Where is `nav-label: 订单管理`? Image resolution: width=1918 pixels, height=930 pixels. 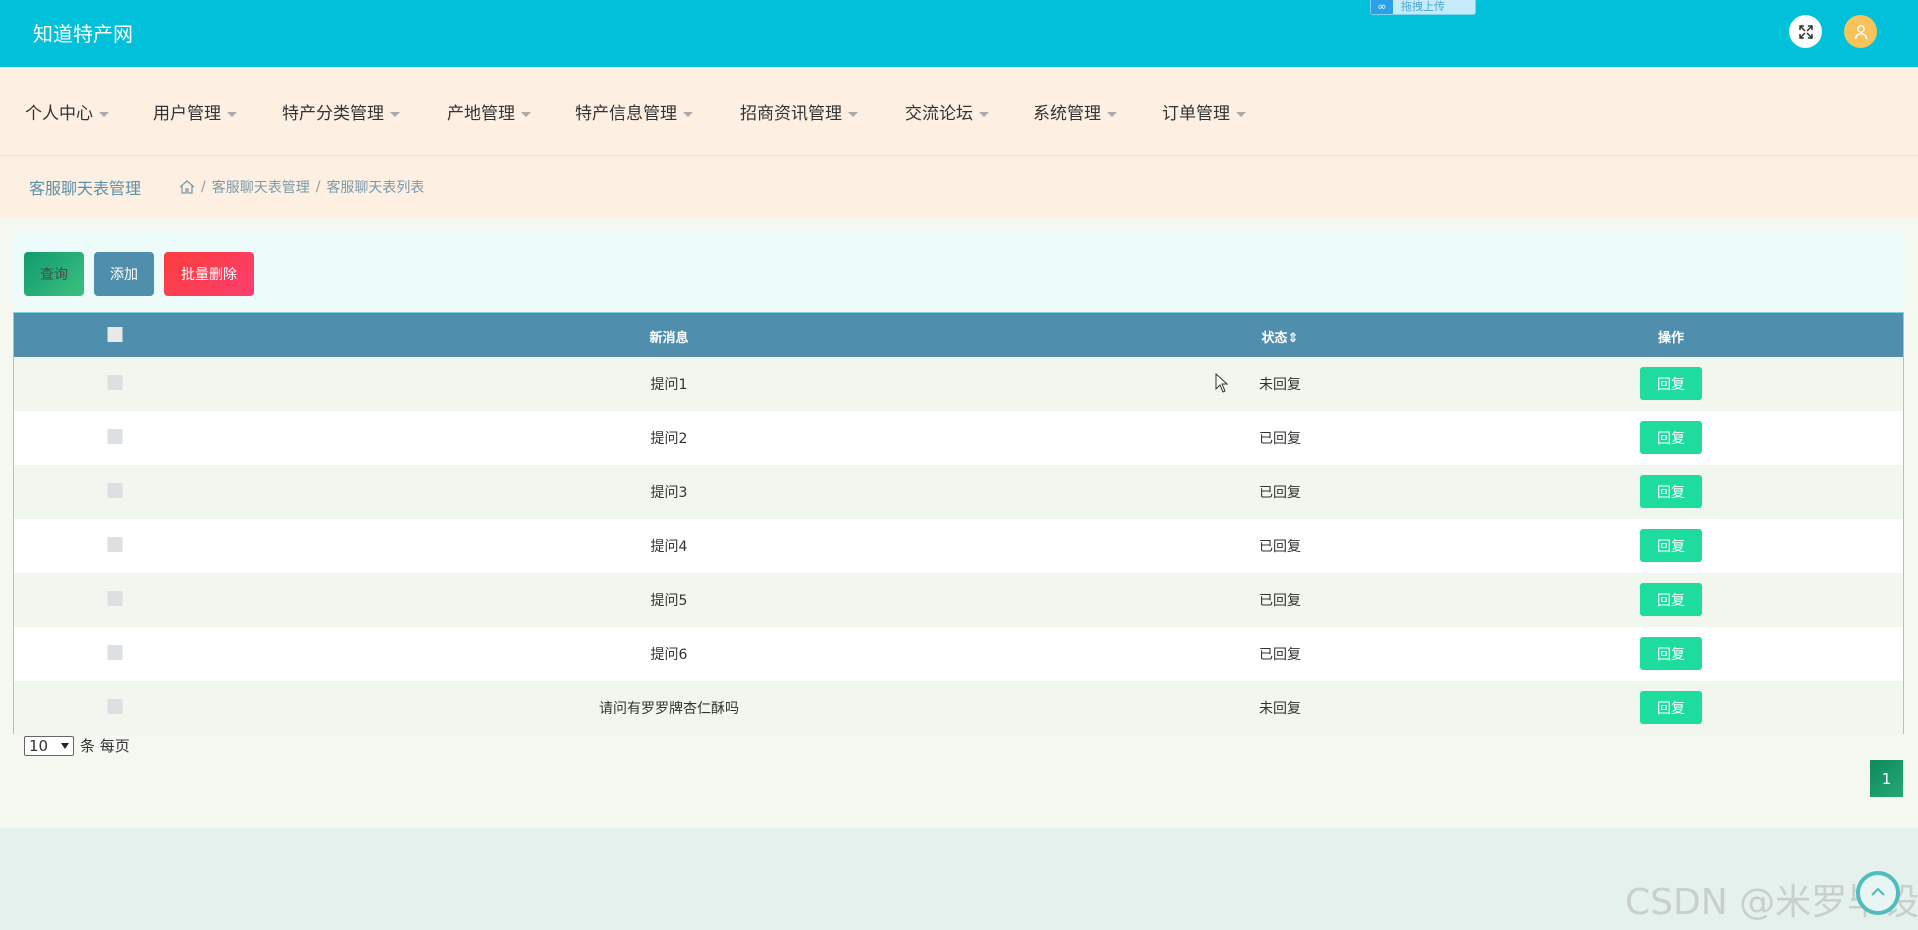
nav-label: 订单管理 is located at coordinates (1196, 114).